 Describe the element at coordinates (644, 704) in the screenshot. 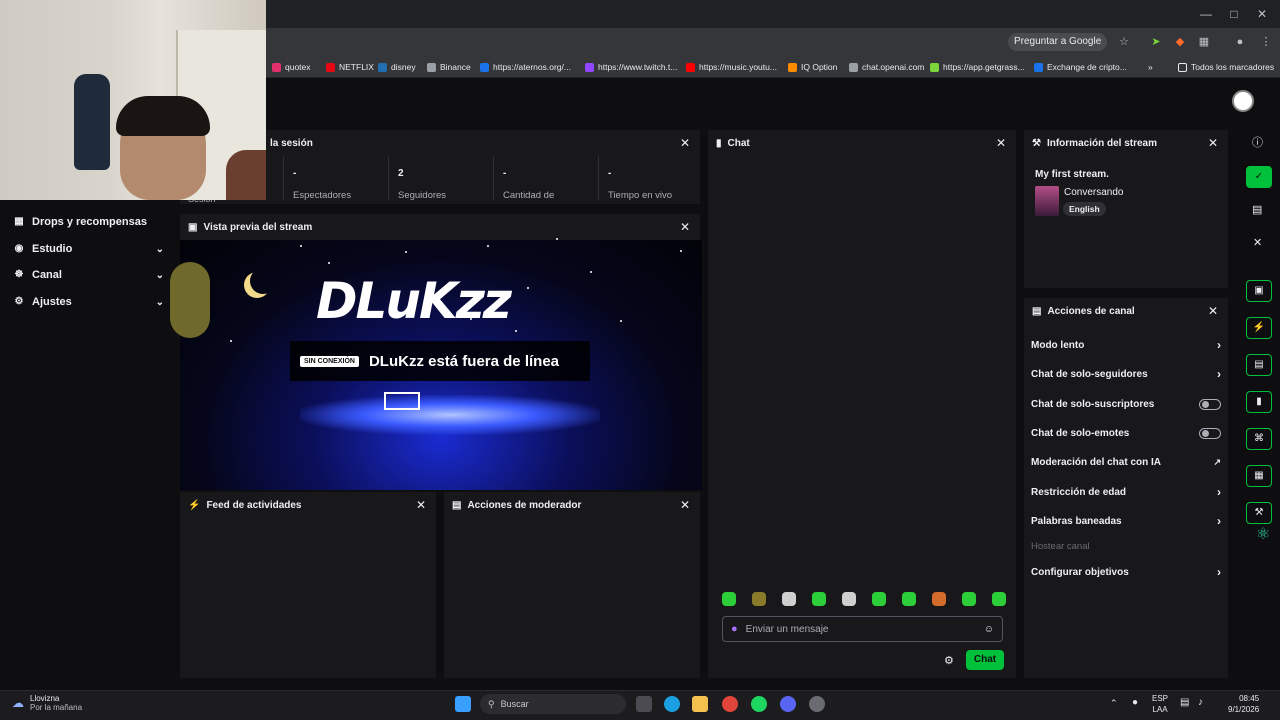

I see `task-view-icon` at that location.